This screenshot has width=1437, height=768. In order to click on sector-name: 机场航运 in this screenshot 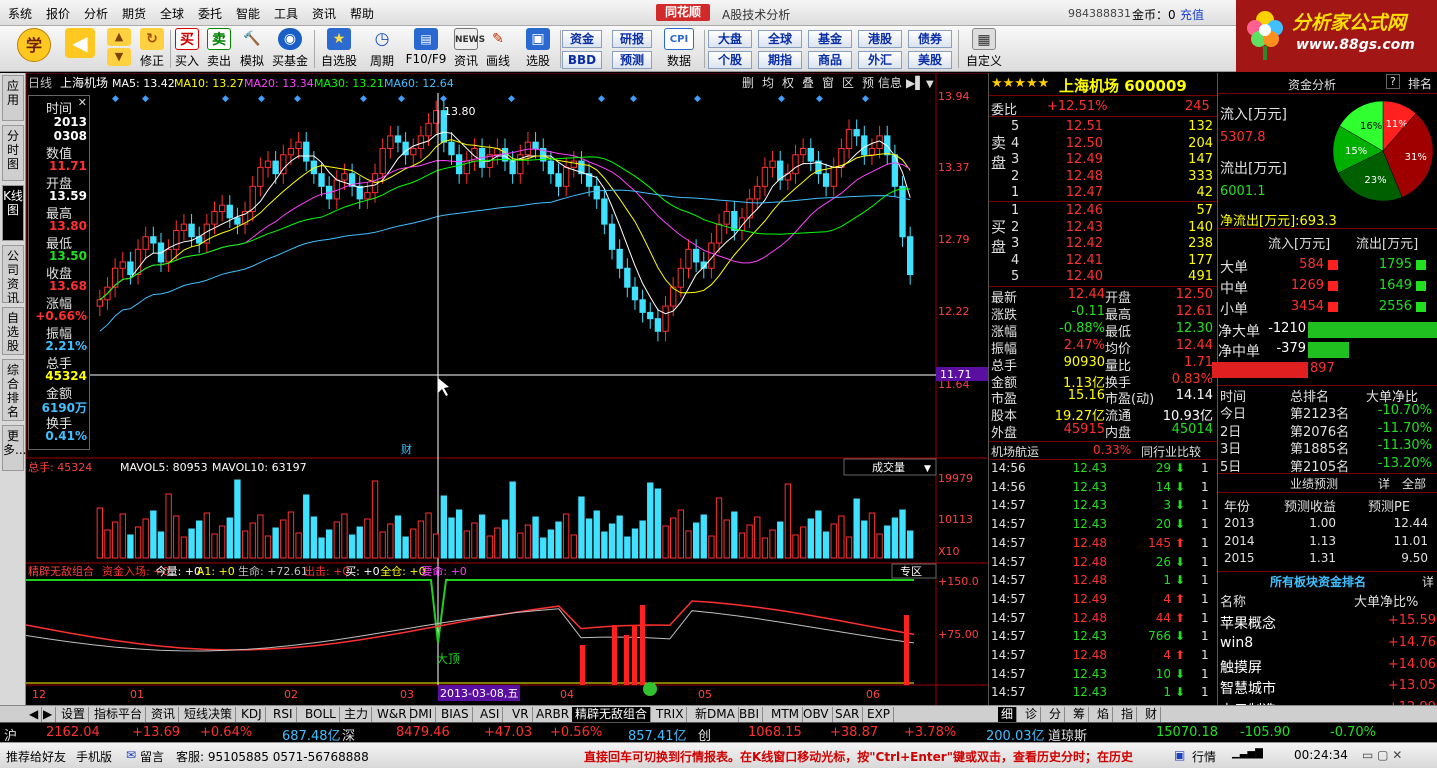, I will do `click(1015, 451)`.